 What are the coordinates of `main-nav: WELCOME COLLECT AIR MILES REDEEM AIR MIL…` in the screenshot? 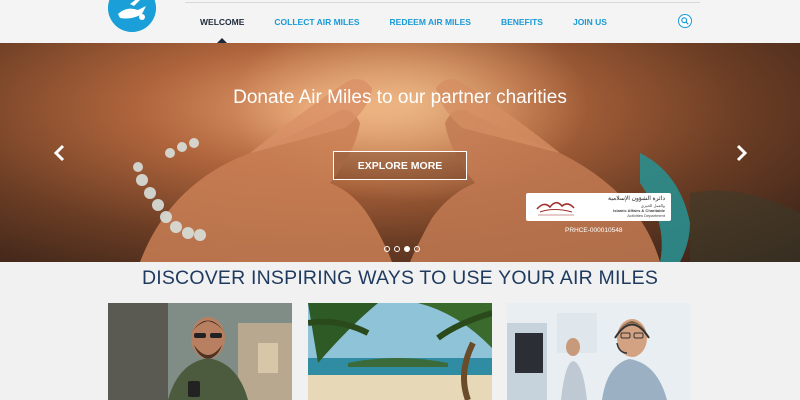 It's located at (403, 21).